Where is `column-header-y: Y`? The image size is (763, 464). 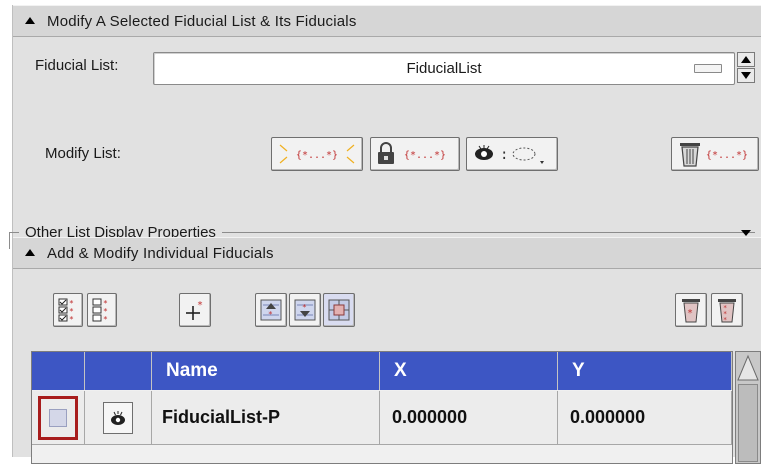 column-header-y: Y is located at coordinates (645, 371).